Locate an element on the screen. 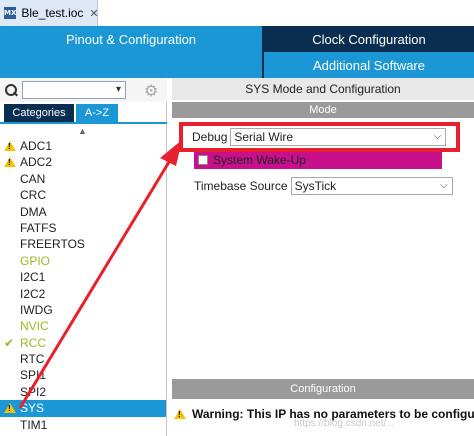  editor-tab: MX Ble_test.ioc ✕ is located at coordinates (49, 13).